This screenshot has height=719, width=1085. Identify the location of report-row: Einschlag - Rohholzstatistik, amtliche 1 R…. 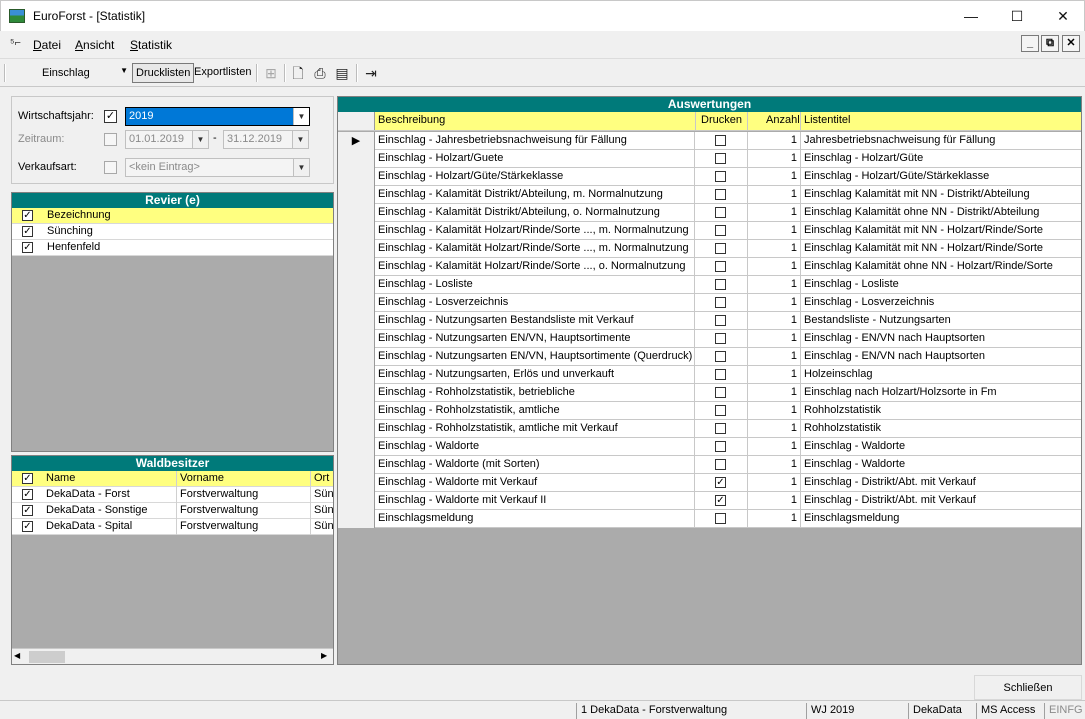
(709, 411).